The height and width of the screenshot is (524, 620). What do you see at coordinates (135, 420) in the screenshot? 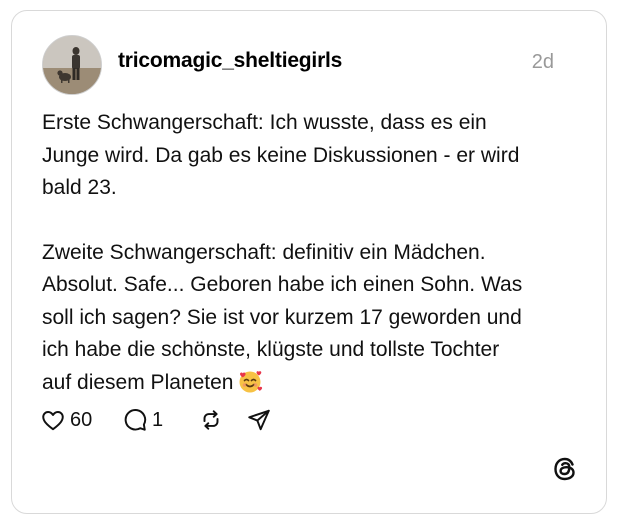
I see `comment-icon` at bounding box center [135, 420].